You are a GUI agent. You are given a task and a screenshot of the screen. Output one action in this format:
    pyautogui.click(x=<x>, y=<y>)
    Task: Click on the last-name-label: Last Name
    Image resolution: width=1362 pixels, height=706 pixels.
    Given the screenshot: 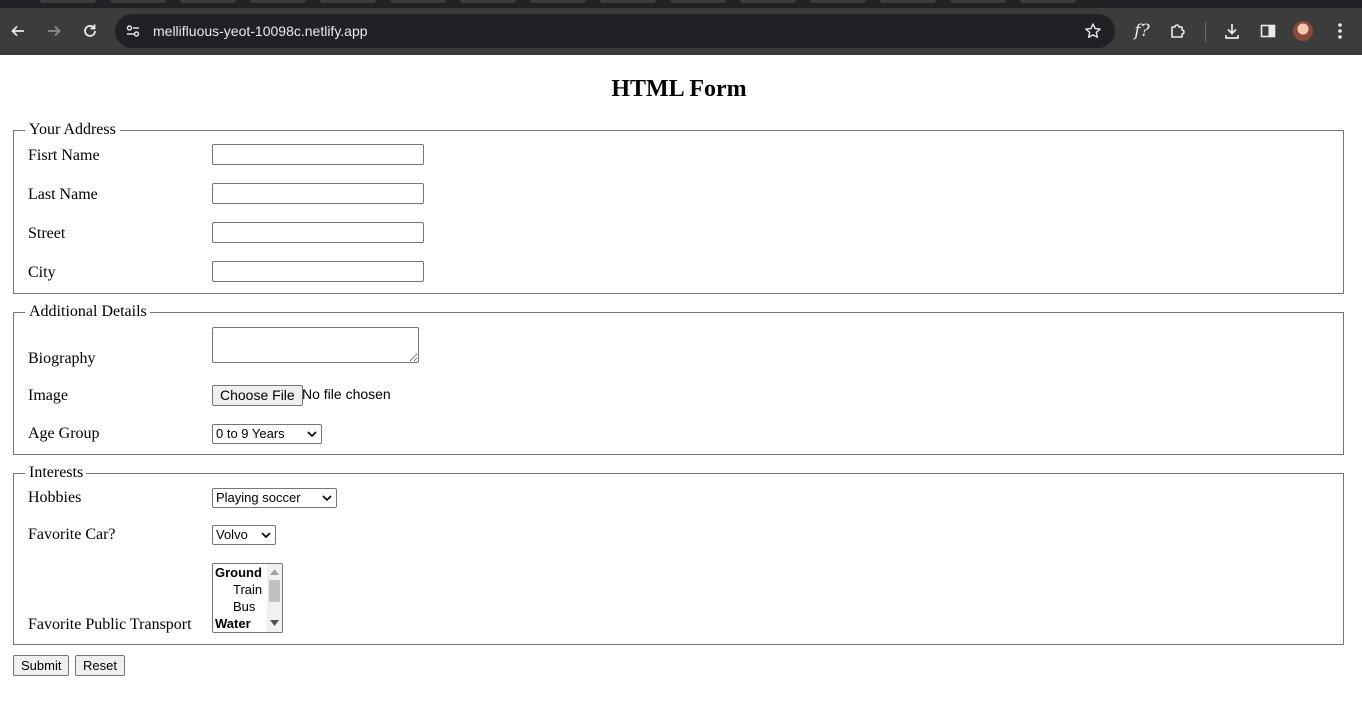 What is the action you would take?
    pyautogui.click(x=63, y=194)
    